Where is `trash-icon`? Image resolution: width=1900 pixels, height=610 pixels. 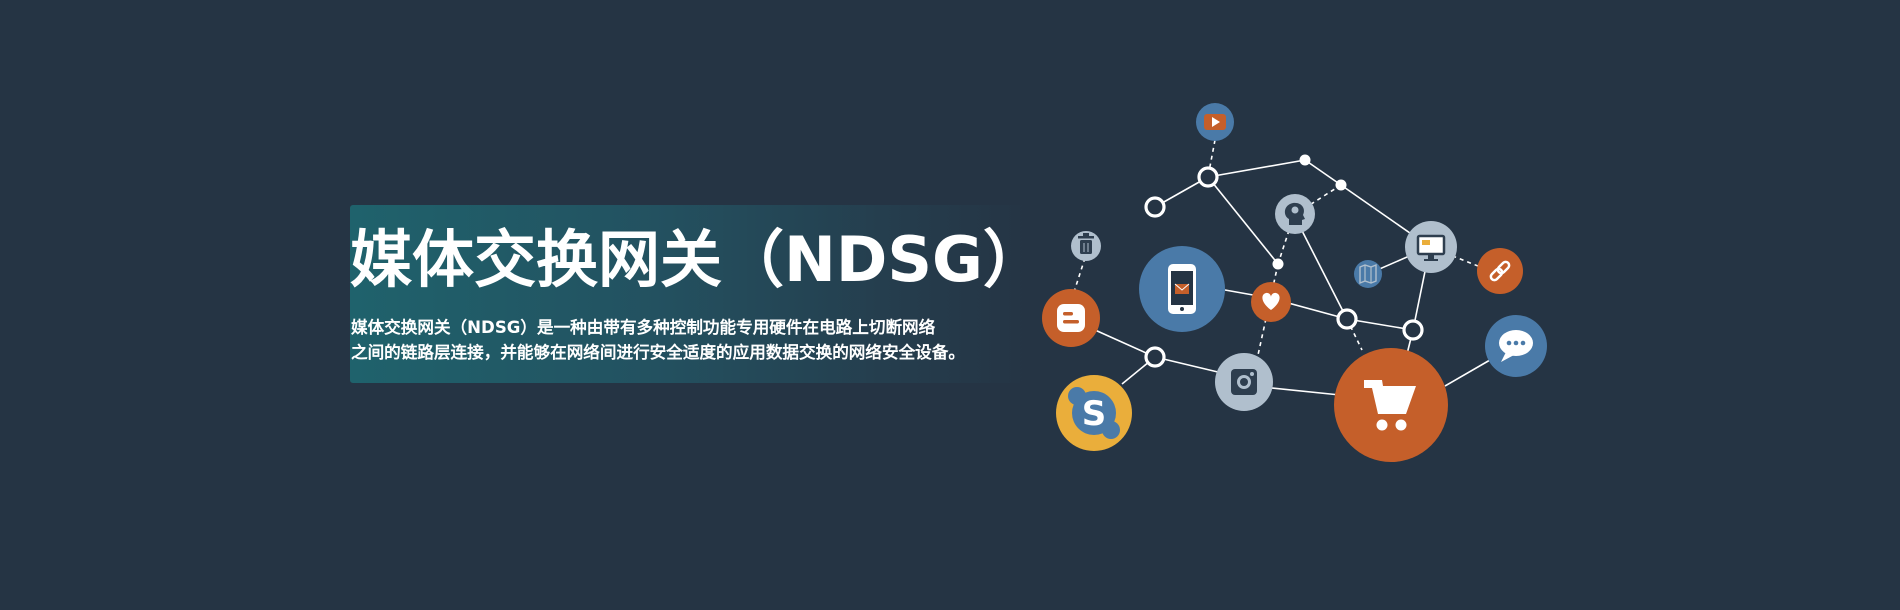 trash-icon is located at coordinates (1086, 246).